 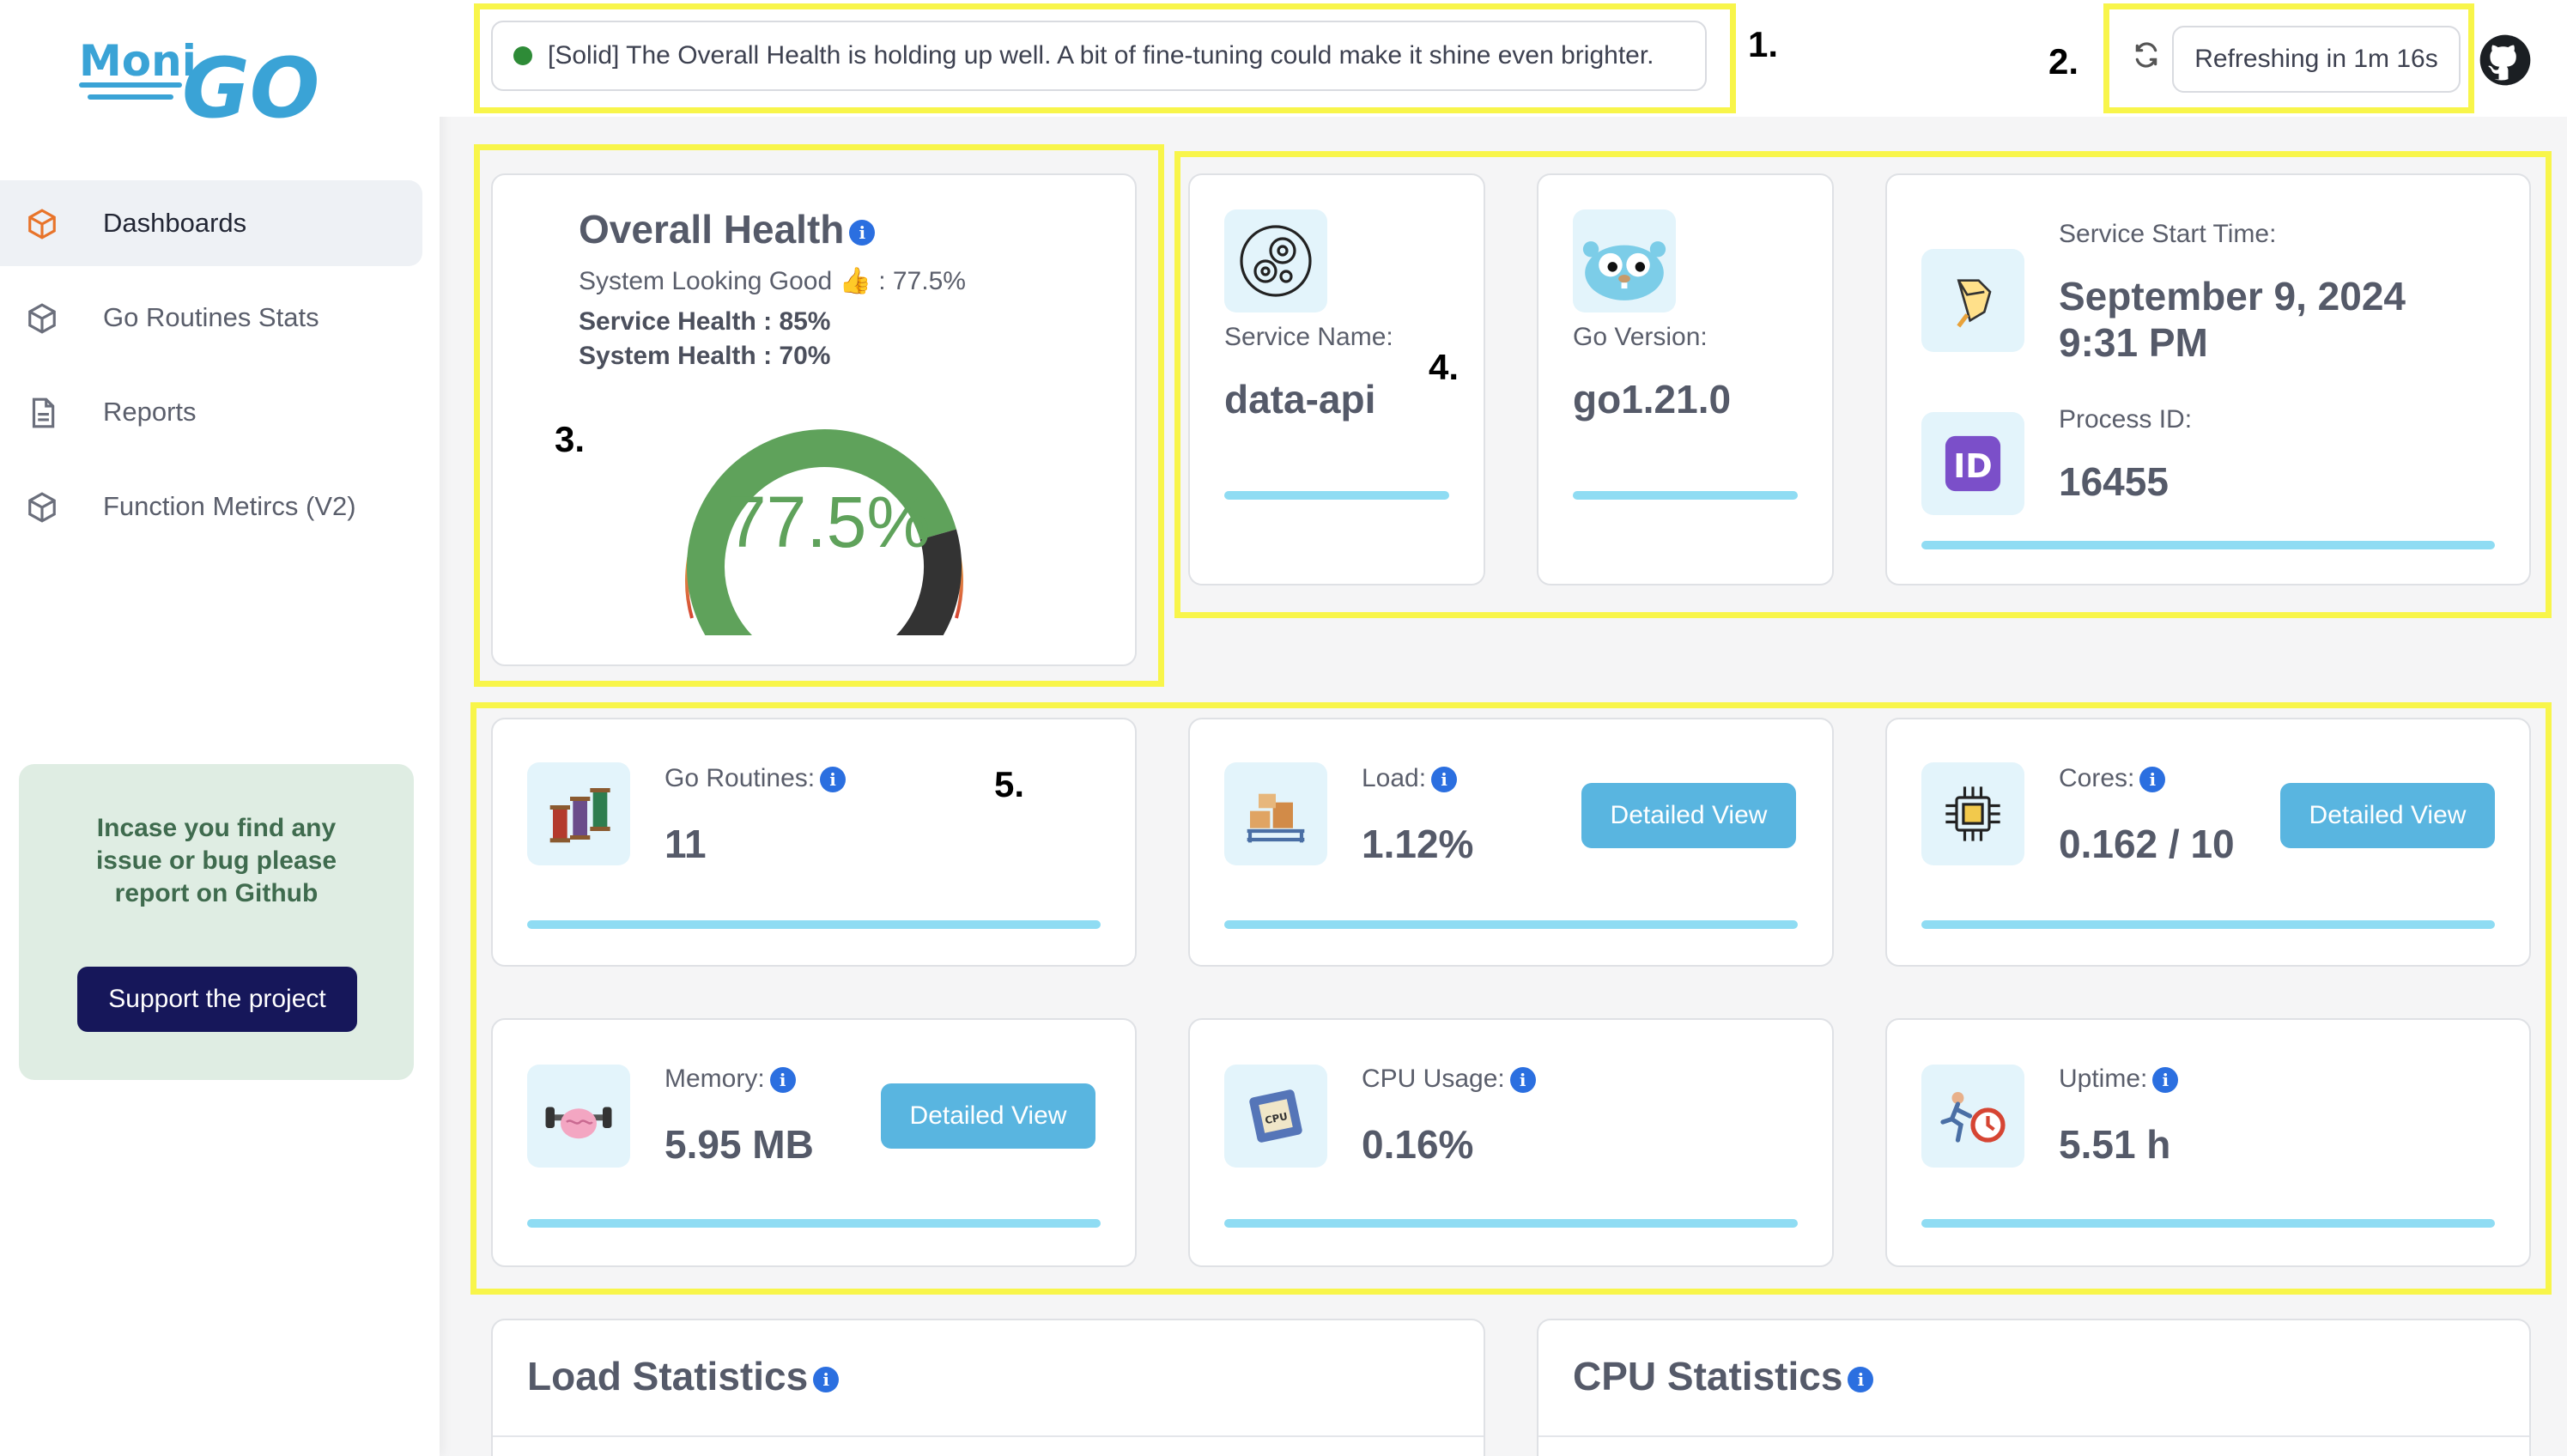 What do you see at coordinates (44, 413) in the screenshot?
I see `document-icon` at bounding box center [44, 413].